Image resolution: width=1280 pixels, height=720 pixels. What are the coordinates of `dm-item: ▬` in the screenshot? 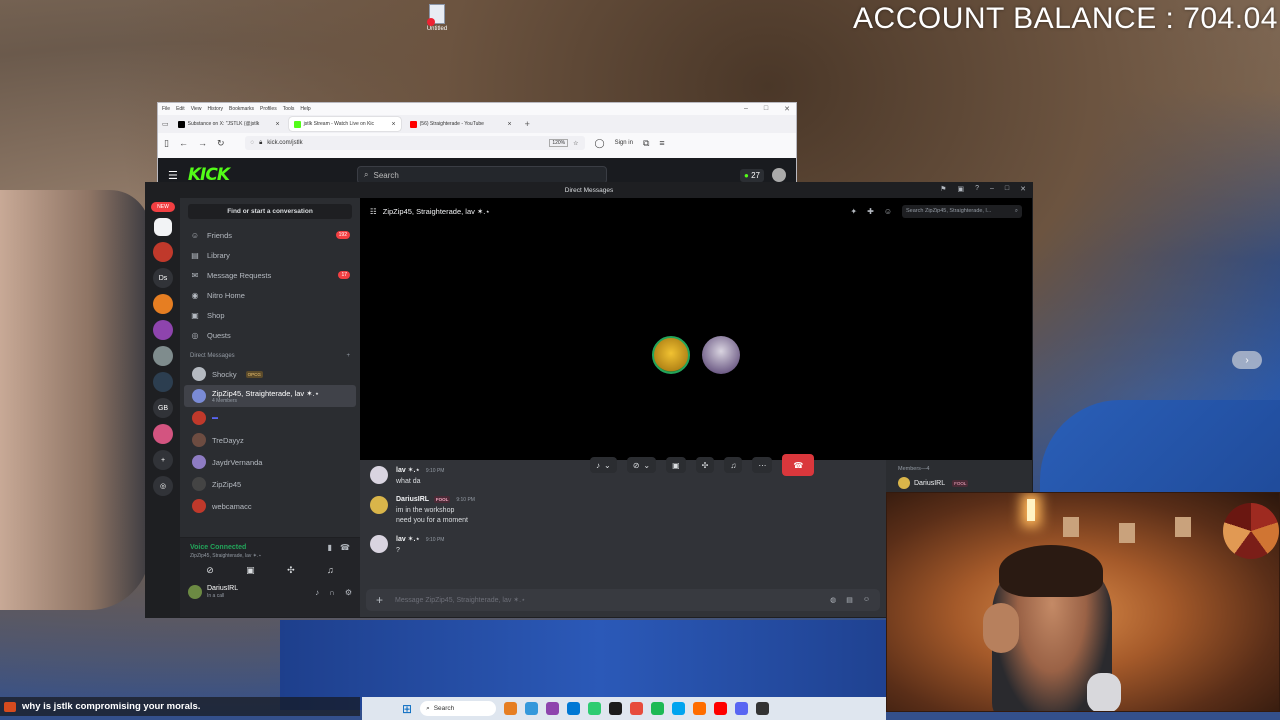 It's located at (270, 418).